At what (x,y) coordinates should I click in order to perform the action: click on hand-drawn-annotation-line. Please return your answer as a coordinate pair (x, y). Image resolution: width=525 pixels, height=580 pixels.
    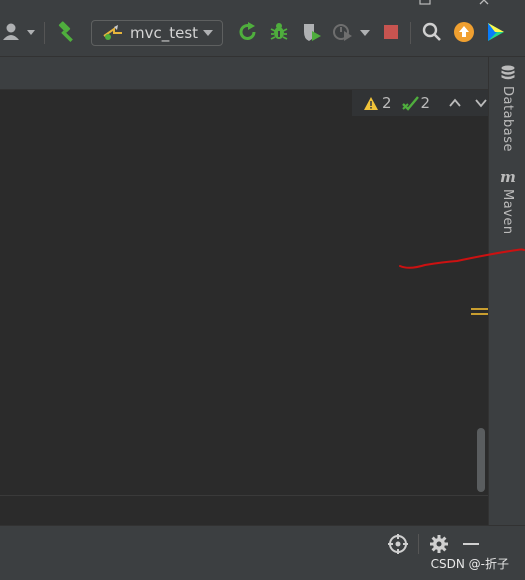
    Looking at the image, I should click on (462, 258).